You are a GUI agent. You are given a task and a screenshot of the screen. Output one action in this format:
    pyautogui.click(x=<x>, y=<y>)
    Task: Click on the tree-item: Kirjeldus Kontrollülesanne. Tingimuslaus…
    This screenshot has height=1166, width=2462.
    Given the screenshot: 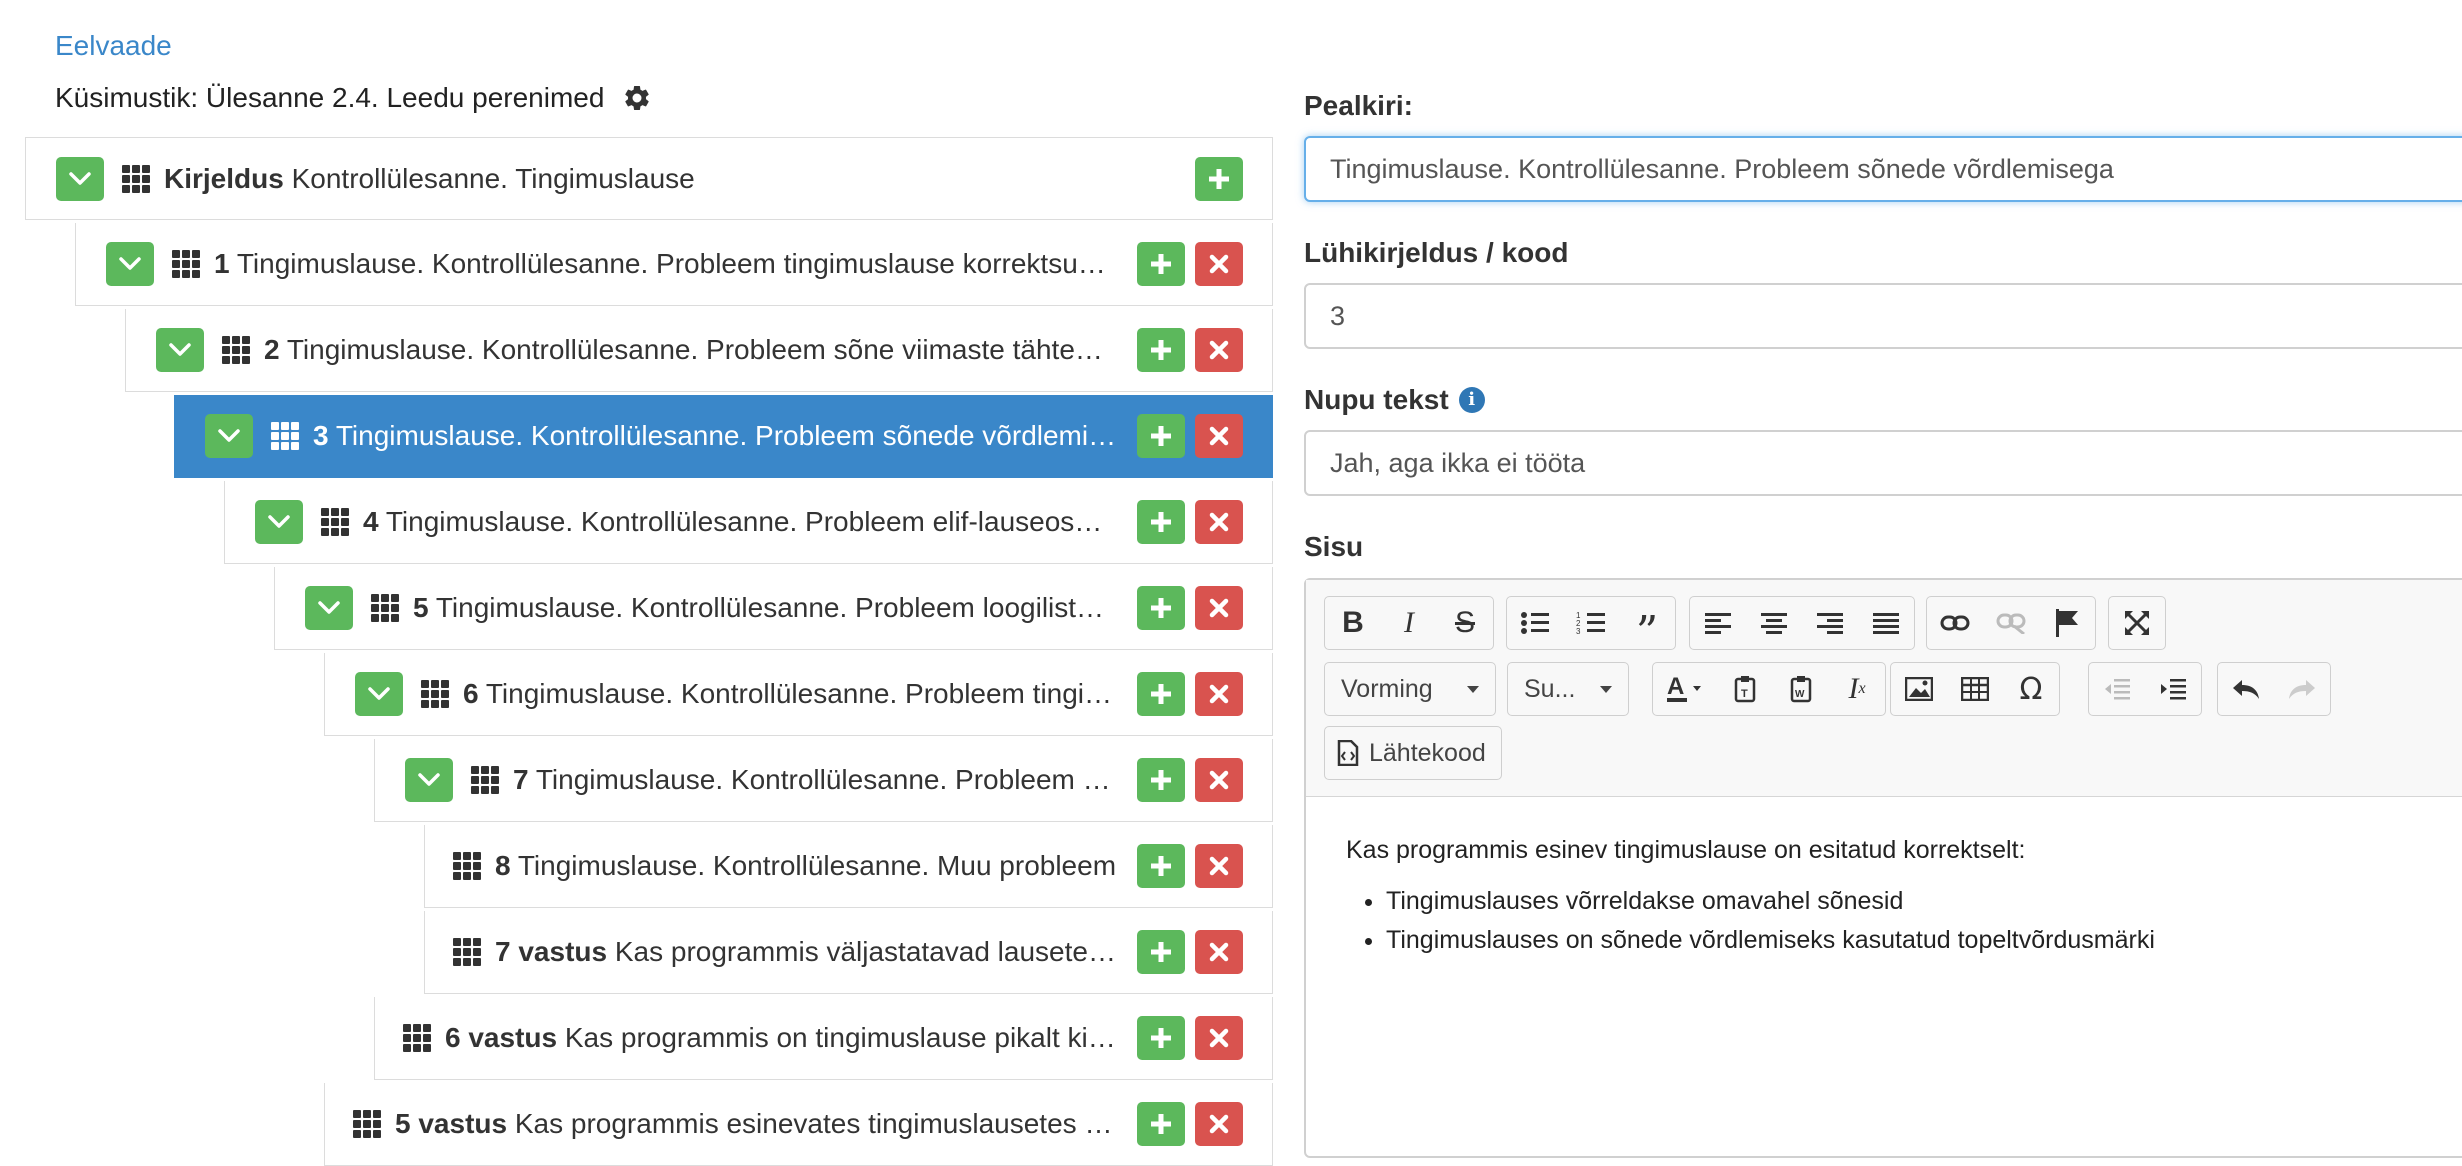 What is the action you would take?
    pyautogui.click(x=649, y=178)
    